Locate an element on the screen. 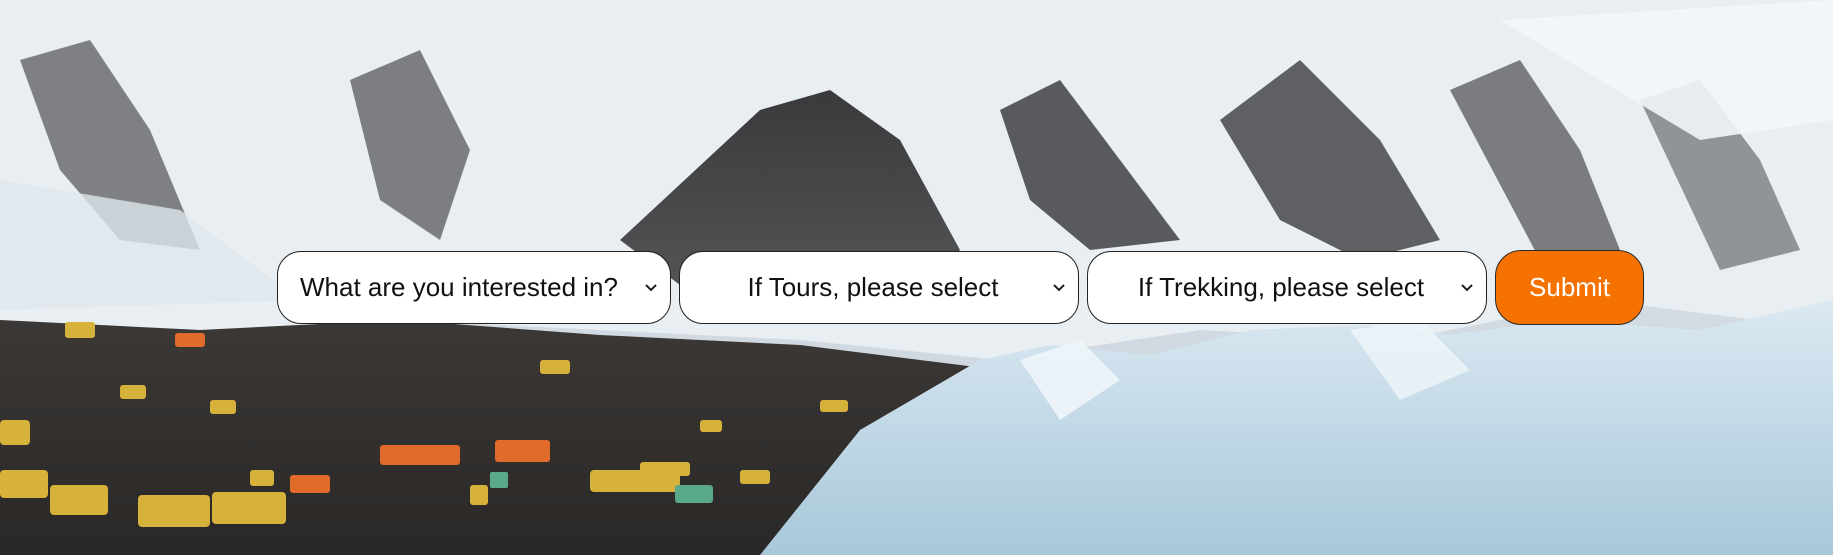 The height and width of the screenshot is (555, 1833). trekking-select-value: If Trekking, please select is located at coordinates (1281, 287).